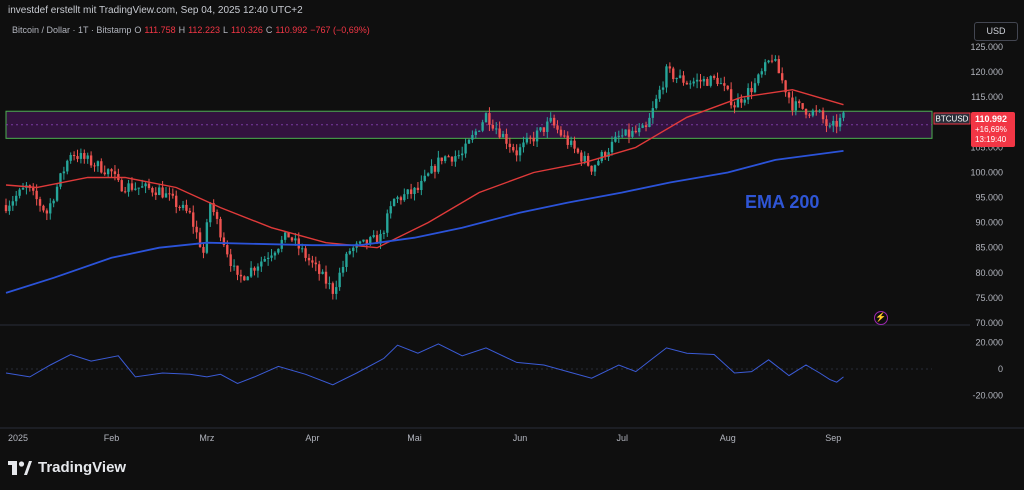 Image resolution: width=1024 pixels, height=490 pixels. Describe the element at coordinates (952, 119) in the screenshot. I see `ticker-badge-text: BTCUSD` at that location.